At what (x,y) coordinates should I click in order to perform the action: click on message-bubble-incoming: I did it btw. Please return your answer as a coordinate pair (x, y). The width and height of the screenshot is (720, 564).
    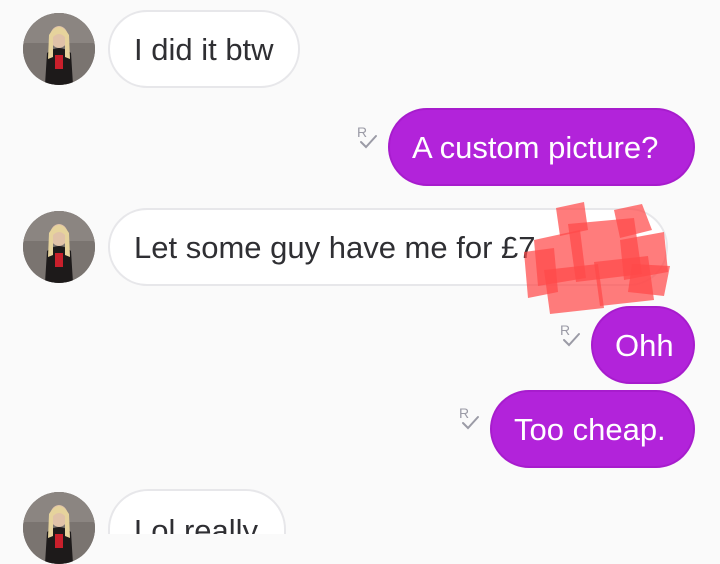
    Looking at the image, I should click on (204, 49).